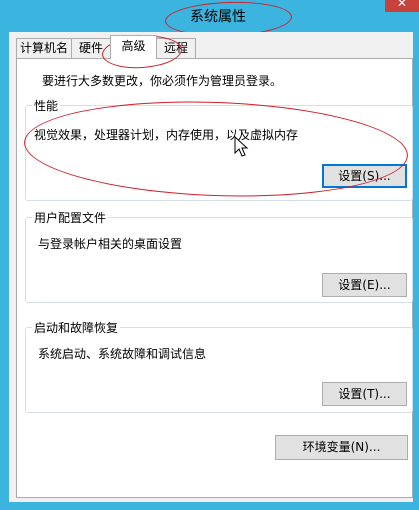 Image resolution: width=419 pixels, height=510 pixels. I want to click on group-user-profiles-label: 用户配置文件, so click(70, 217).